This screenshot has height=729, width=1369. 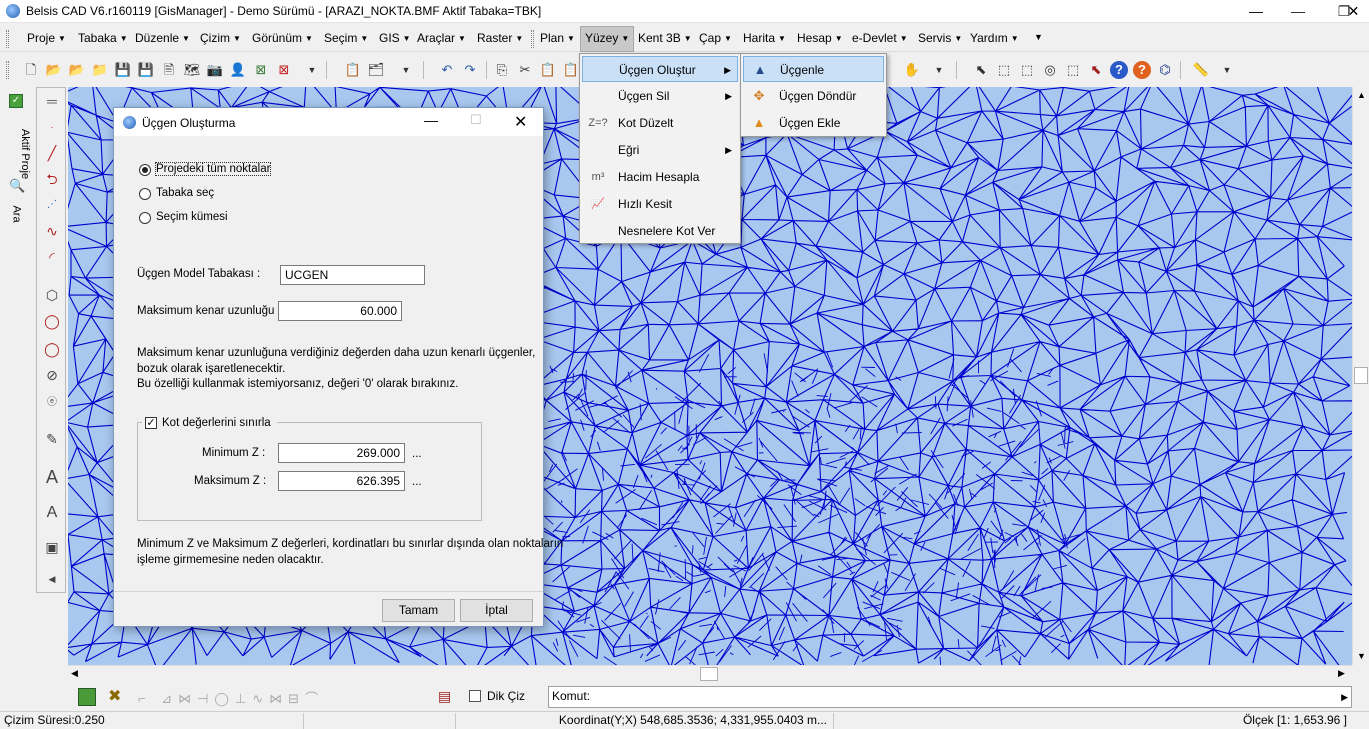 I want to click on toolbar-grip, so click(x=7, y=70).